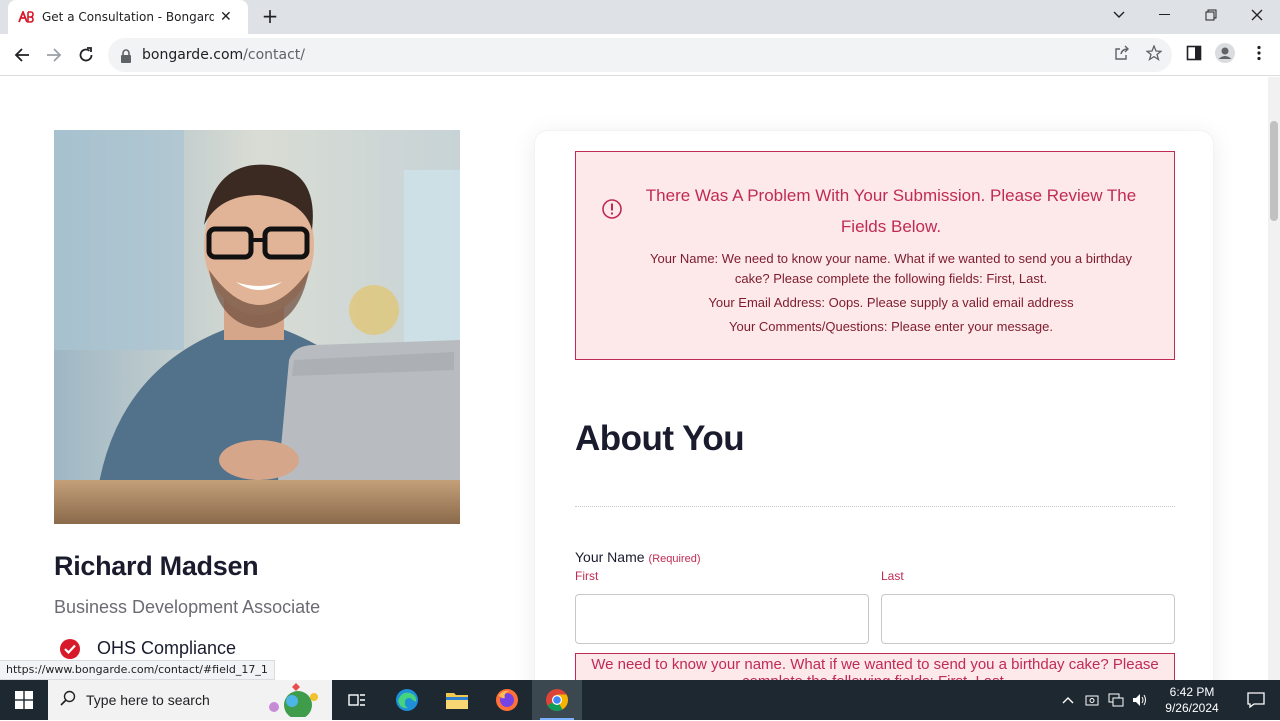  Describe the element at coordinates (1068, 700) in the screenshot. I see `tray-chevron-up-icon` at that location.